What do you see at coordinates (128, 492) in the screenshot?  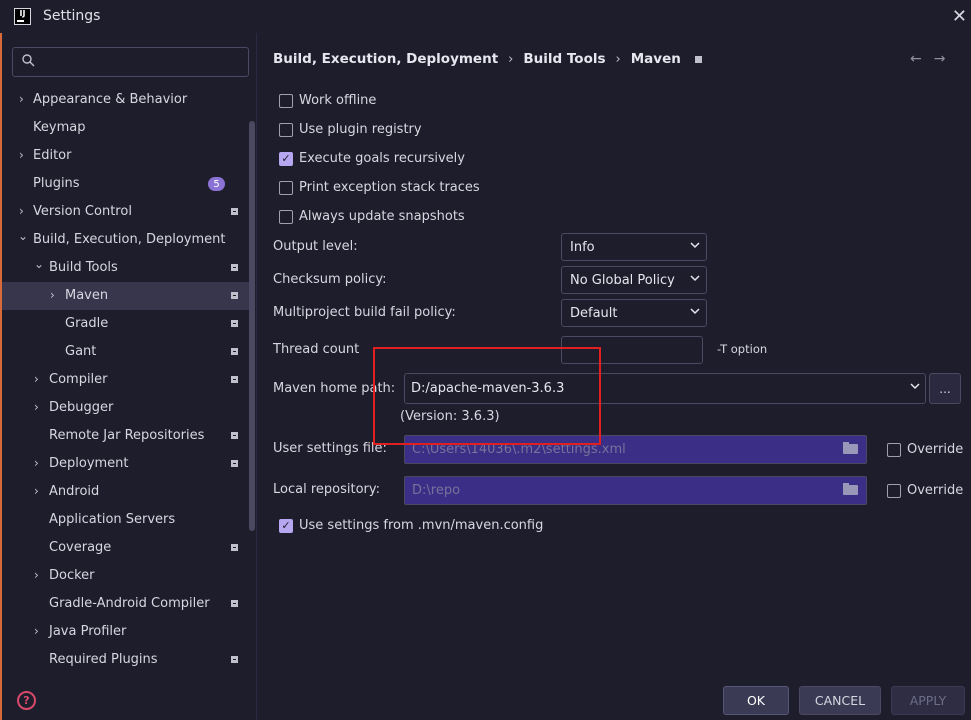 I see `sidebar-item-android: › Android` at bounding box center [128, 492].